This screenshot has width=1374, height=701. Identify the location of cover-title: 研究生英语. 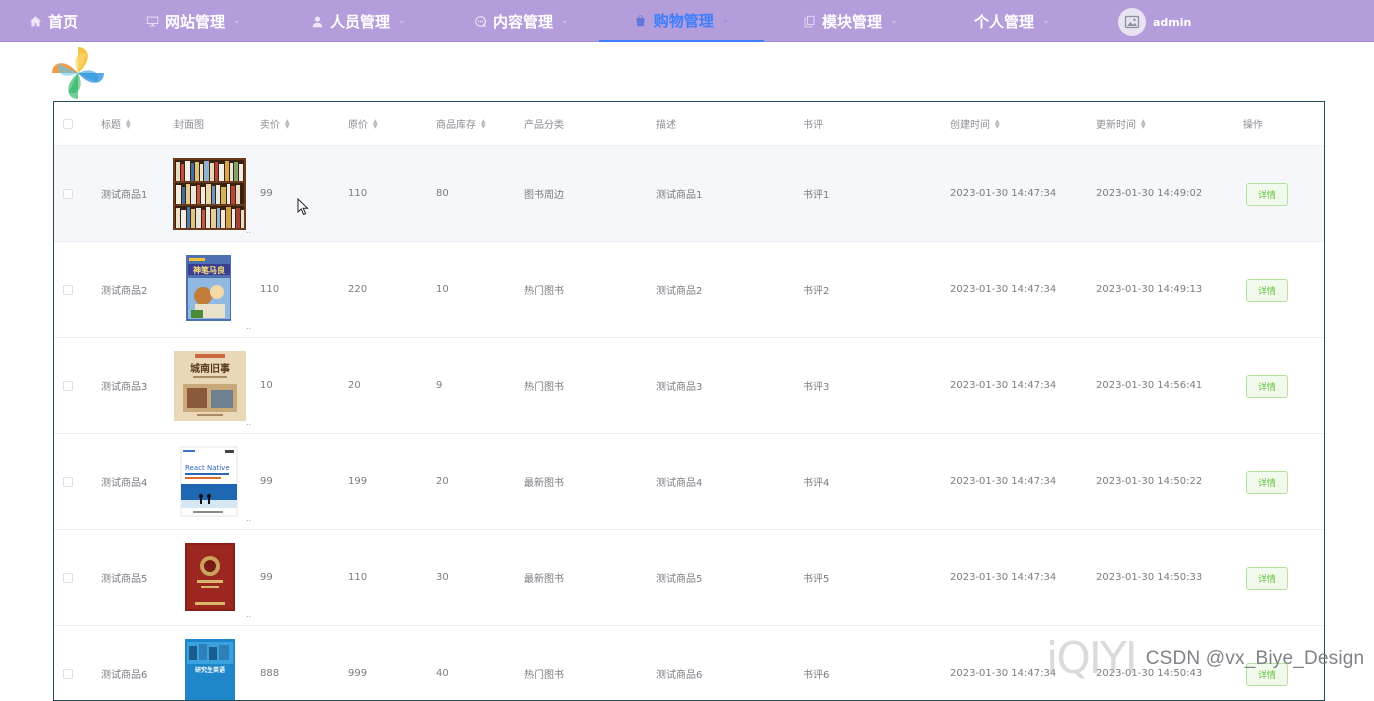
(210, 670).